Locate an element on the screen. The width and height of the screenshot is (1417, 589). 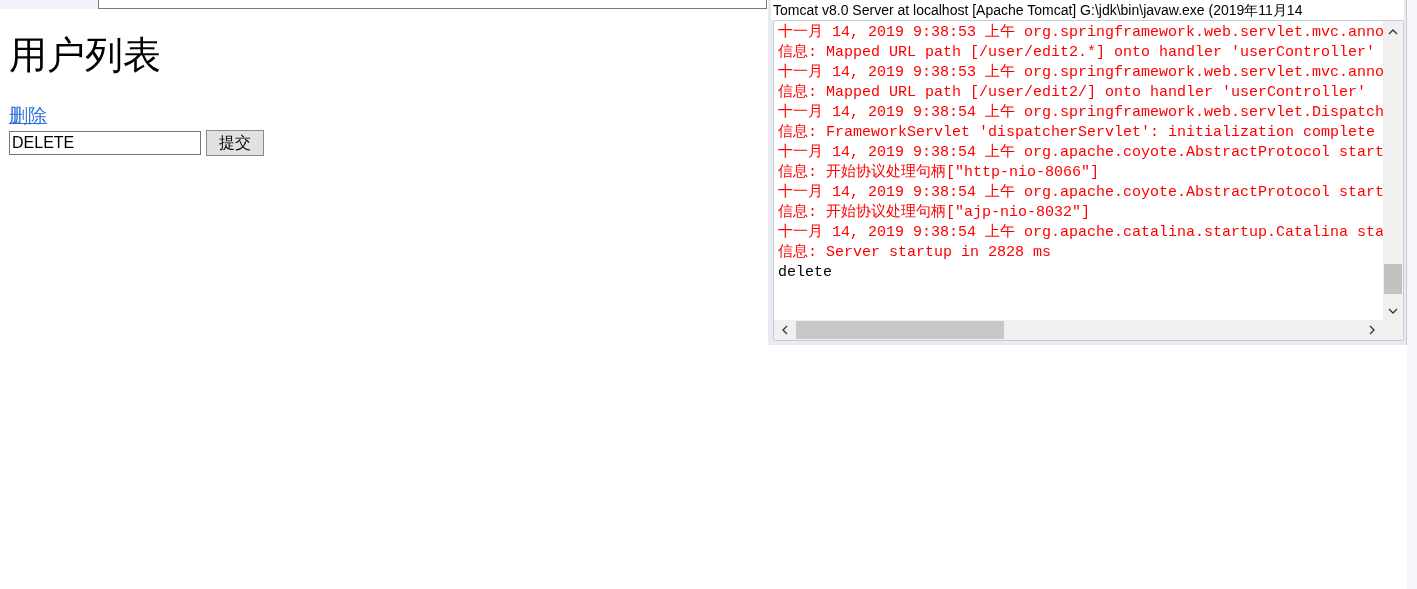
scroll-up-icon is located at coordinates (1393, 32).